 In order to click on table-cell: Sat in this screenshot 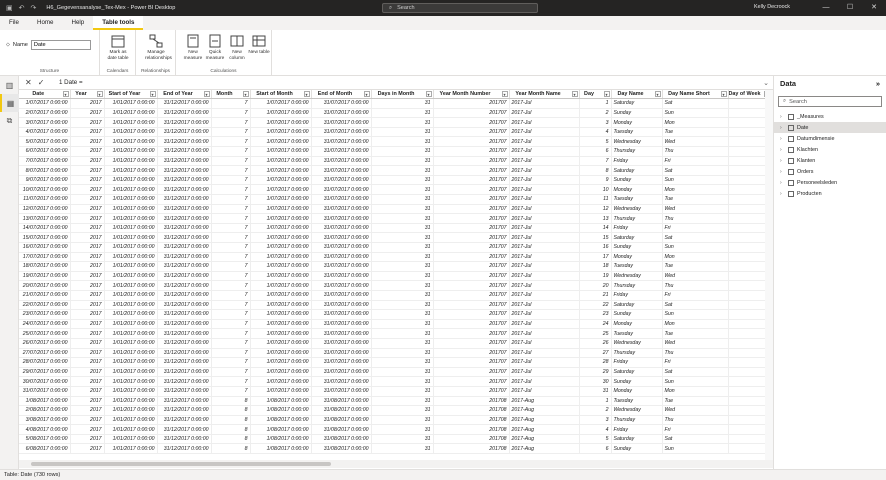, I will do `click(695, 103)`.